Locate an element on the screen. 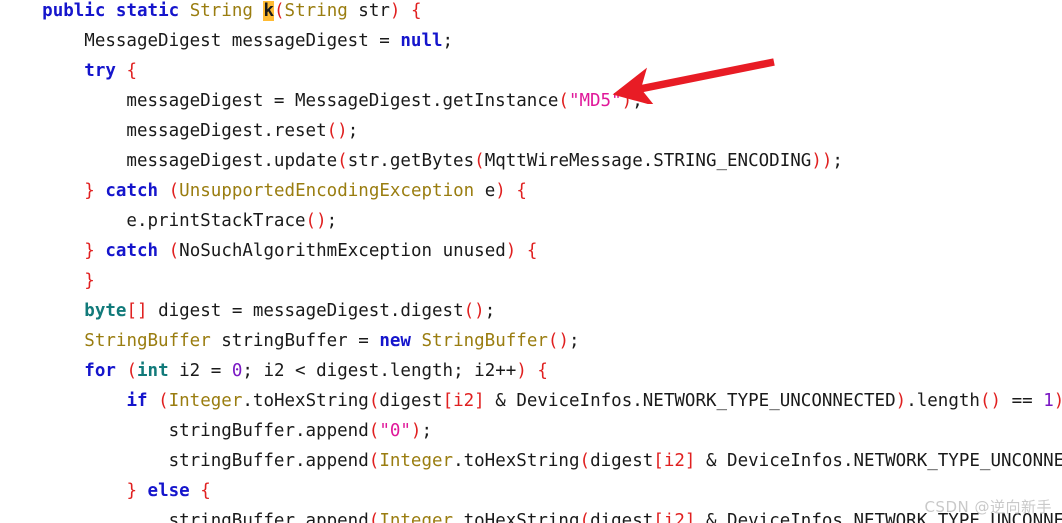  code-token-type: StringBuffer is located at coordinates (484, 341).